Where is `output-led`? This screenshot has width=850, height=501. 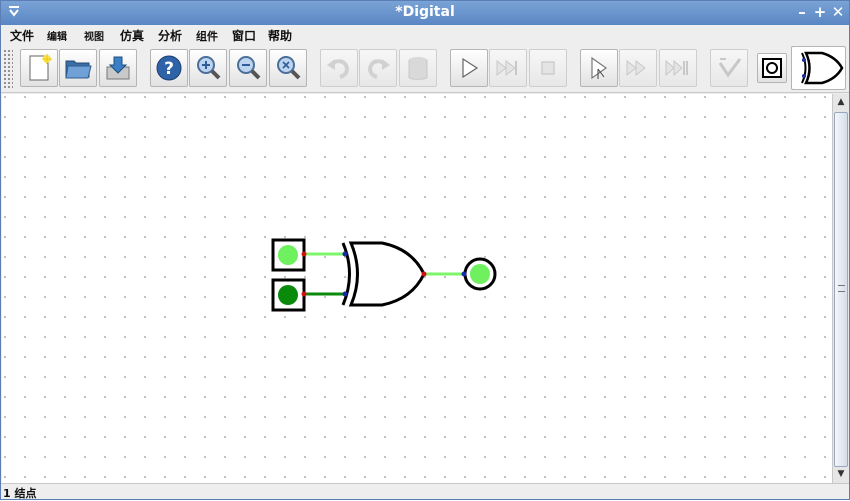 output-led is located at coordinates (479, 274).